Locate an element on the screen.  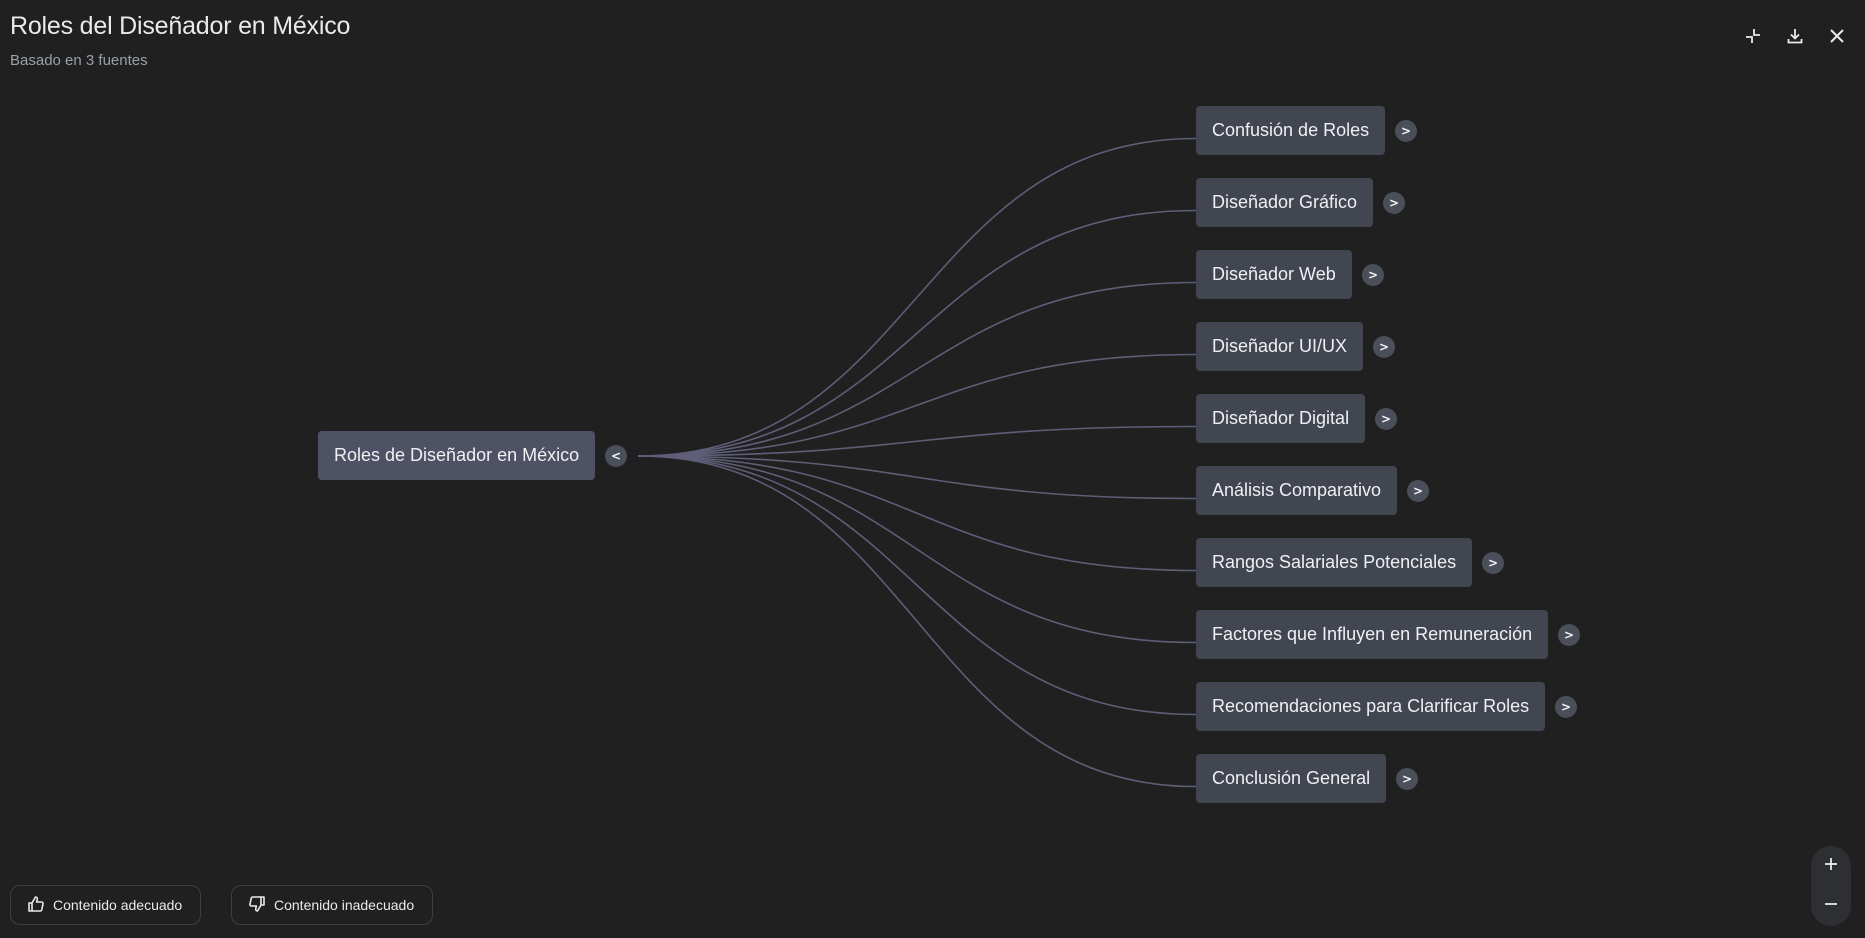
minus-icon is located at coordinates (1831, 906).